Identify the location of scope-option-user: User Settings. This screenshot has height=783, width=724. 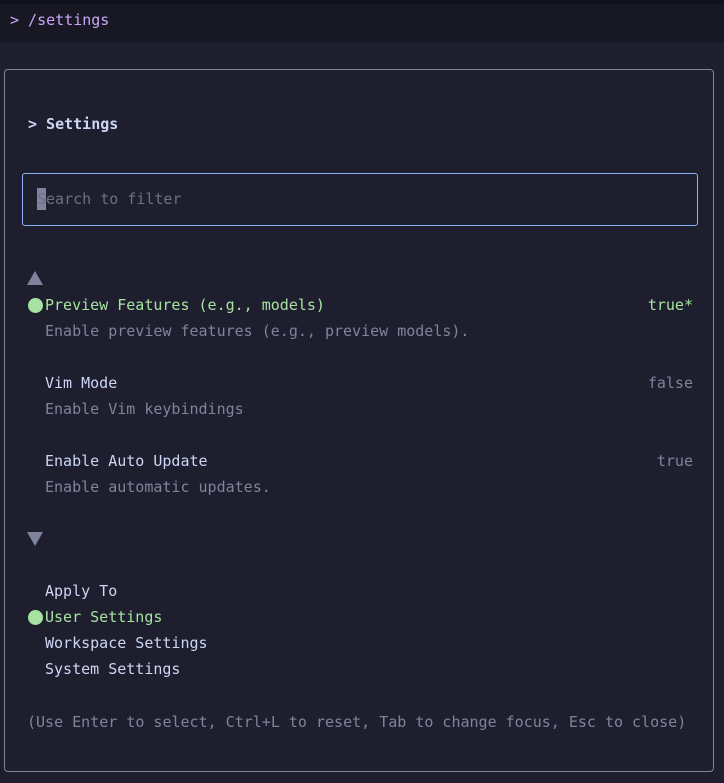
(103, 617).